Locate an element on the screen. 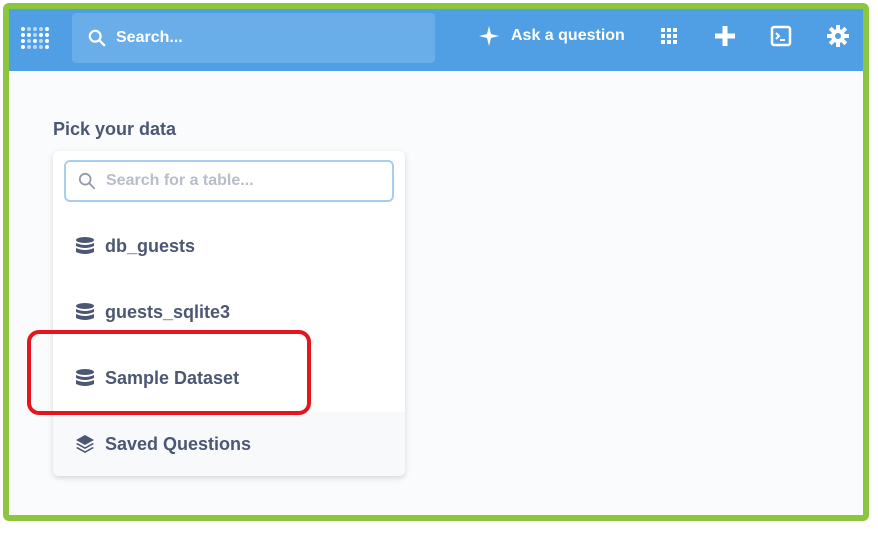 The height and width of the screenshot is (536, 878). layers-icon is located at coordinates (85, 444).